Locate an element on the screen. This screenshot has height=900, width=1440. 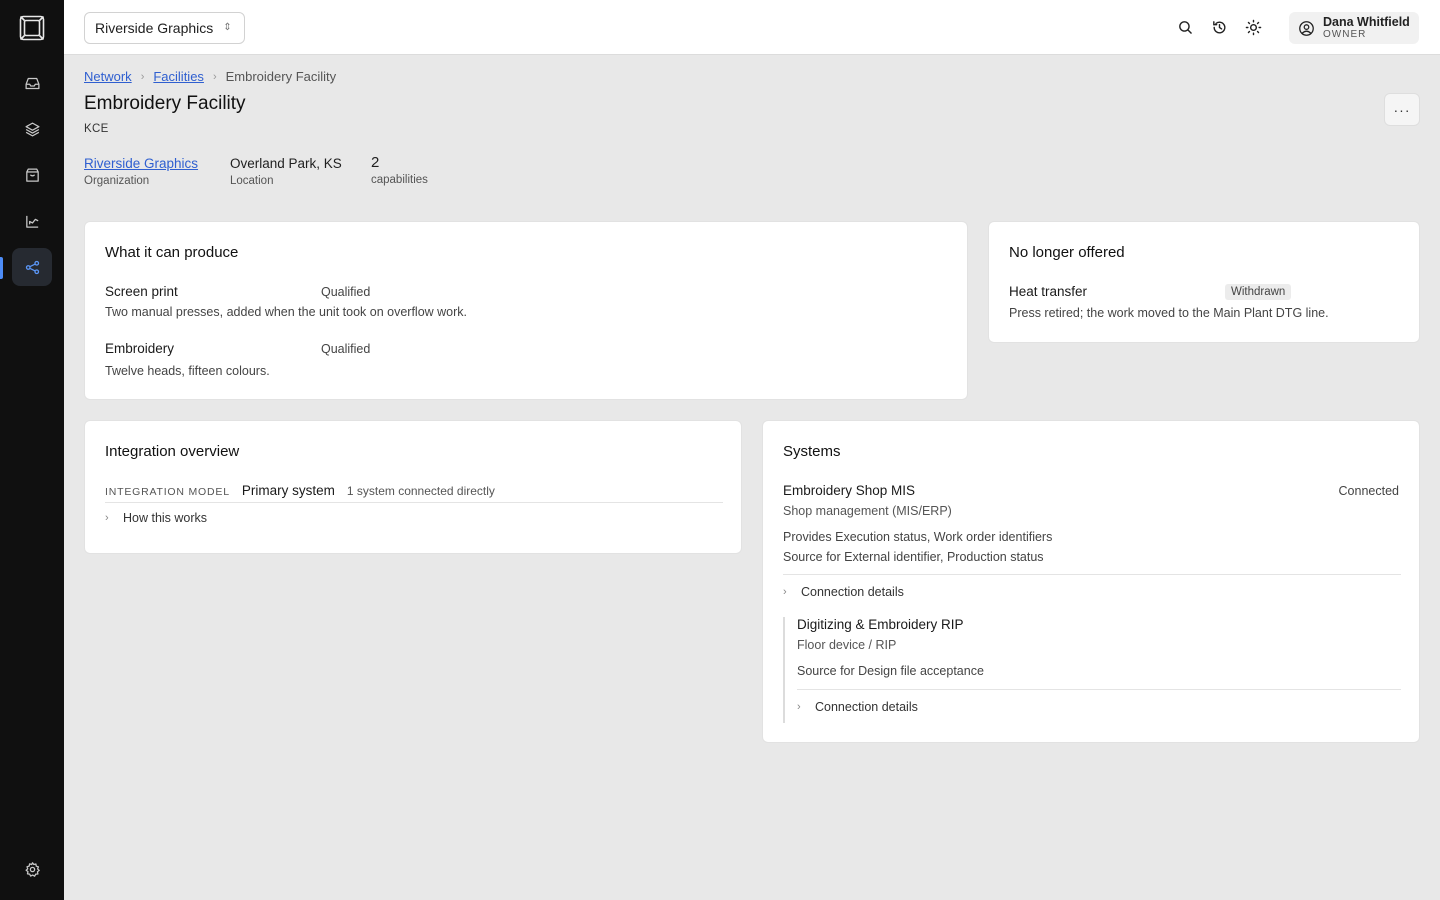
nav-settings is located at coordinates (32, 869).